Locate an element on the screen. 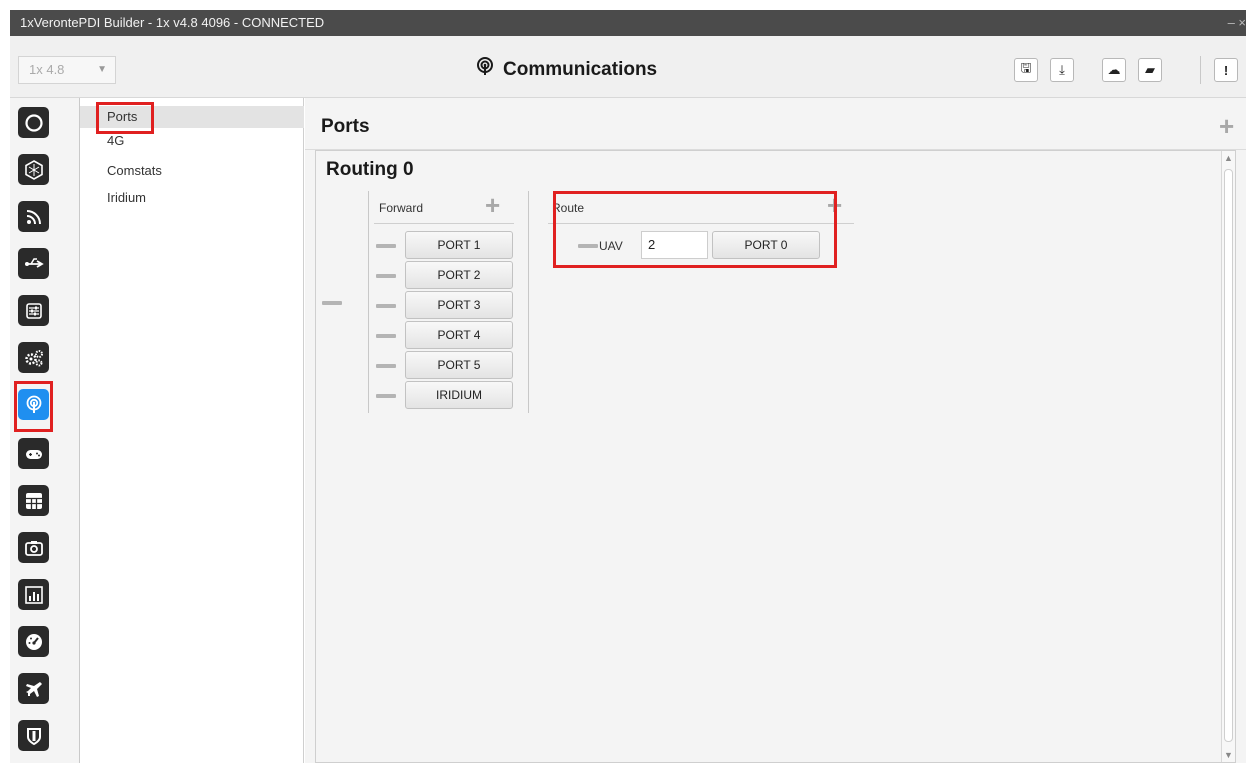 The width and height of the screenshot is (1246, 763). forward-port-button: PORT 3 is located at coordinates (459, 305).